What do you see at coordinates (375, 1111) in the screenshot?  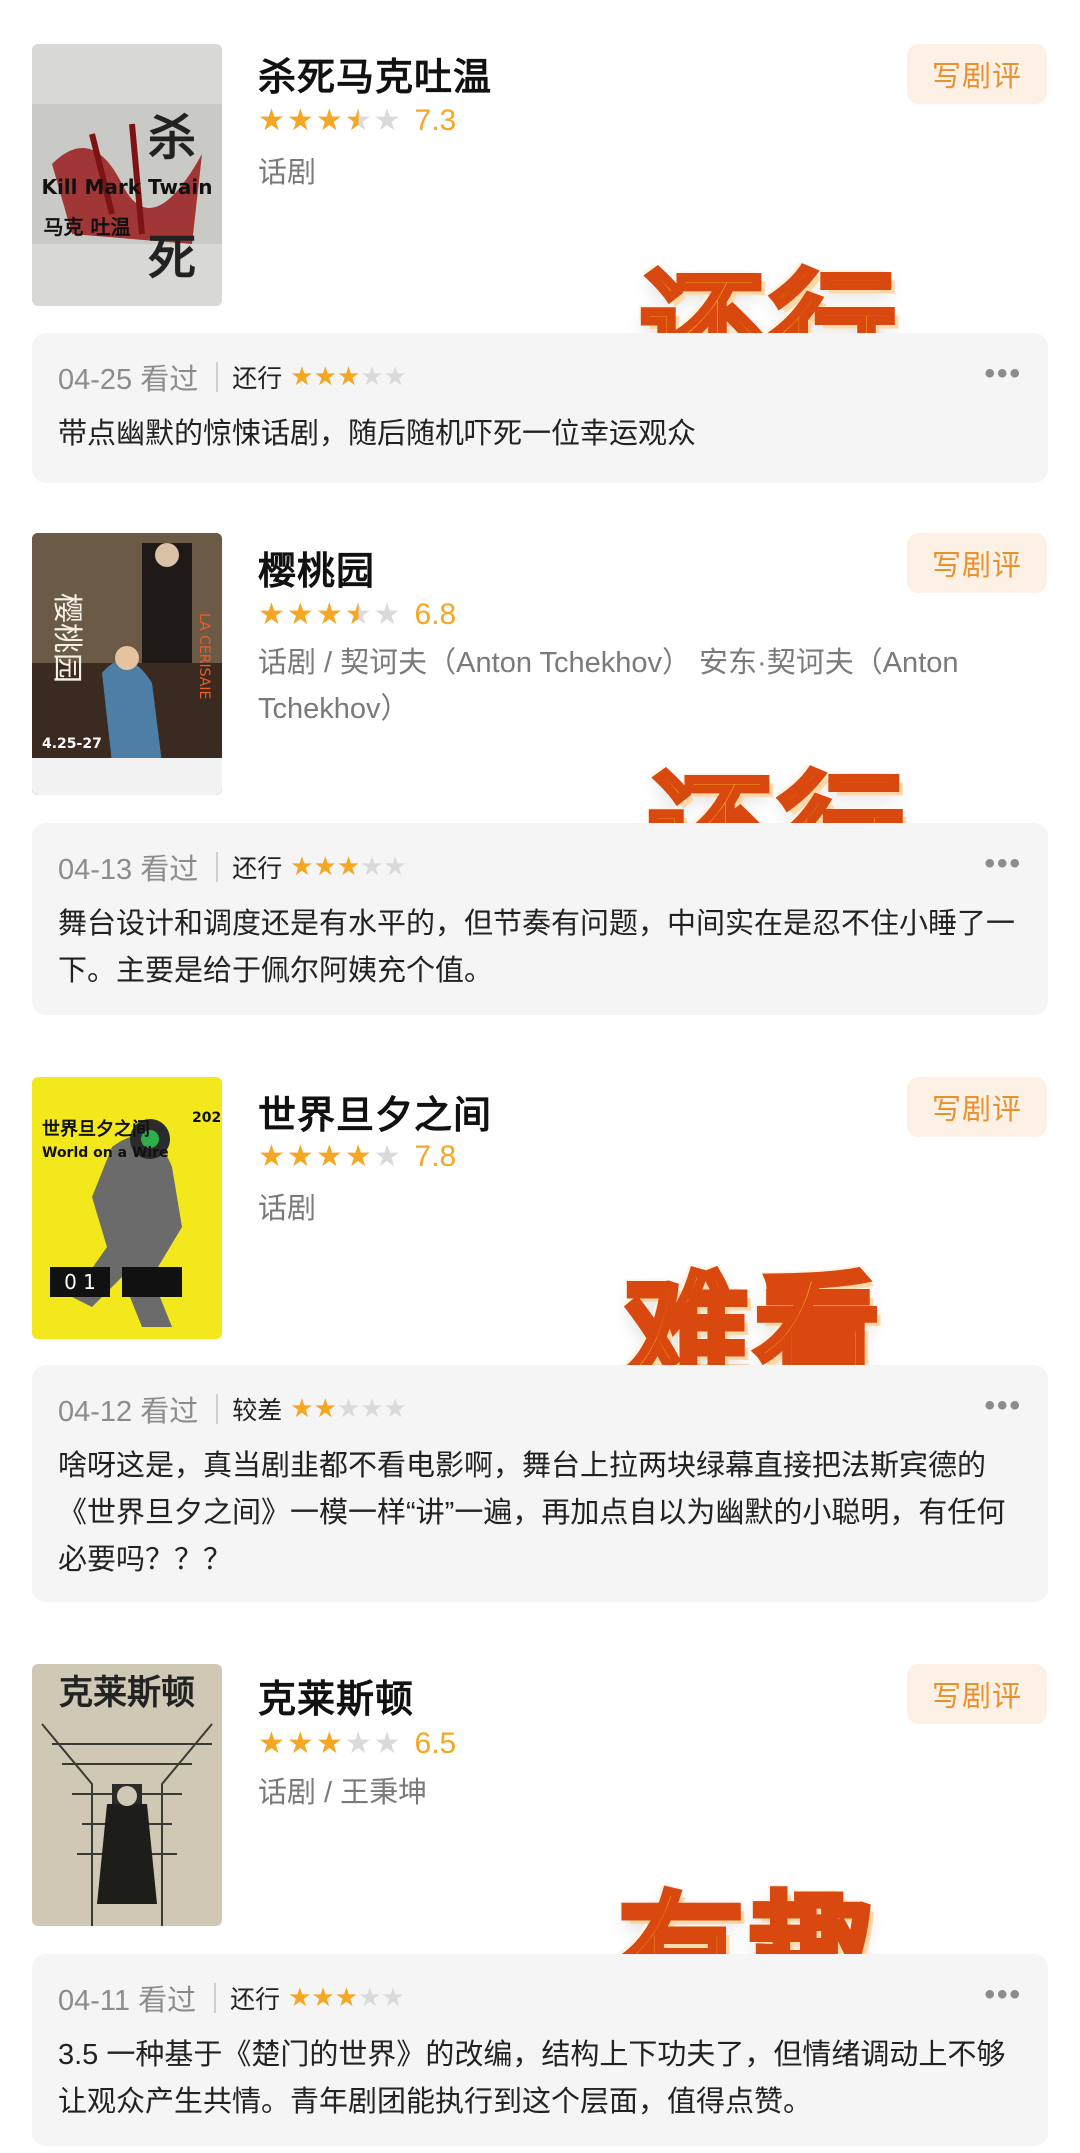 I see `show-title: 世界旦夕之间` at bounding box center [375, 1111].